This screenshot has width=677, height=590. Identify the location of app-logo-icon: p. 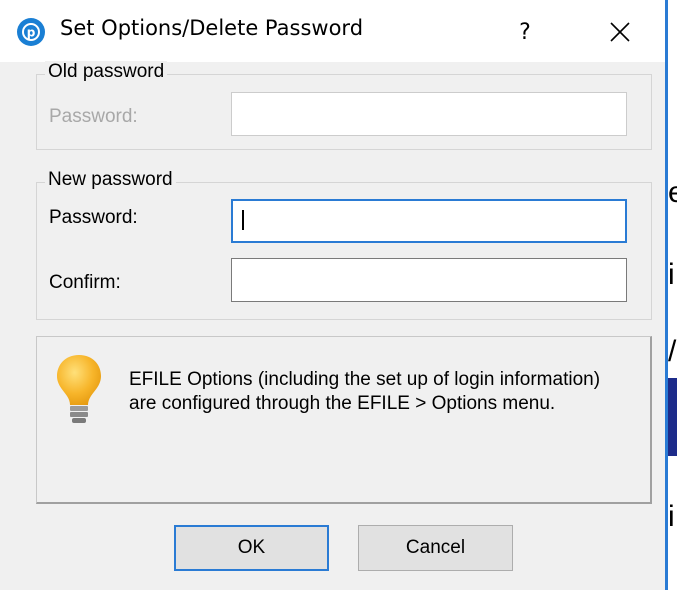
(31, 32).